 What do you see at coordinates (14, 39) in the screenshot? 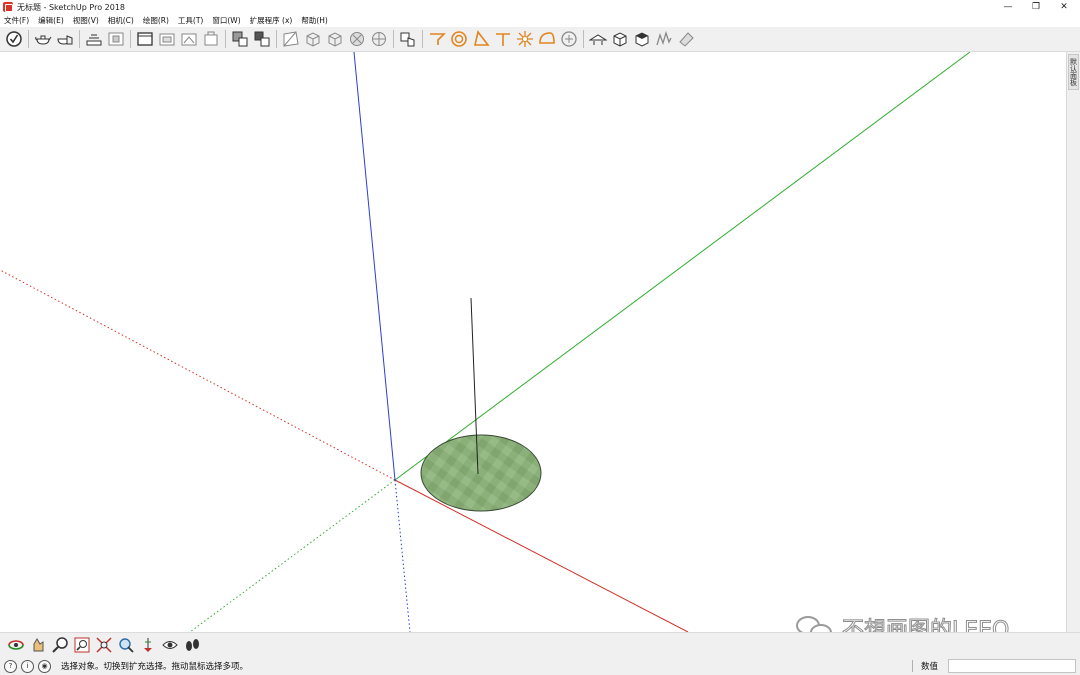
I see `instructor-icon` at bounding box center [14, 39].